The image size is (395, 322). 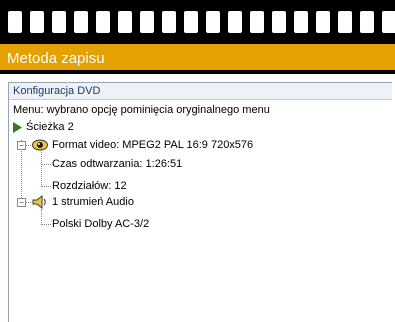 I want to click on film-strip-banner, so click(x=197, y=22).